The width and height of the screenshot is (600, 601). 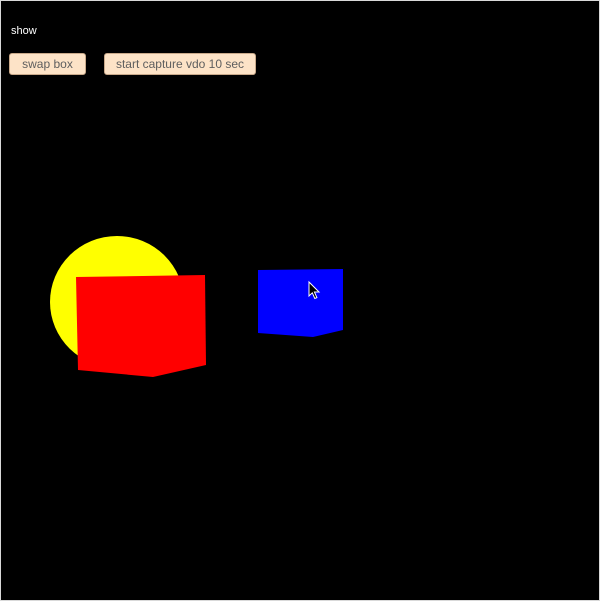 What do you see at coordinates (47, 64) in the screenshot?
I see `swap-box-button: swap box` at bounding box center [47, 64].